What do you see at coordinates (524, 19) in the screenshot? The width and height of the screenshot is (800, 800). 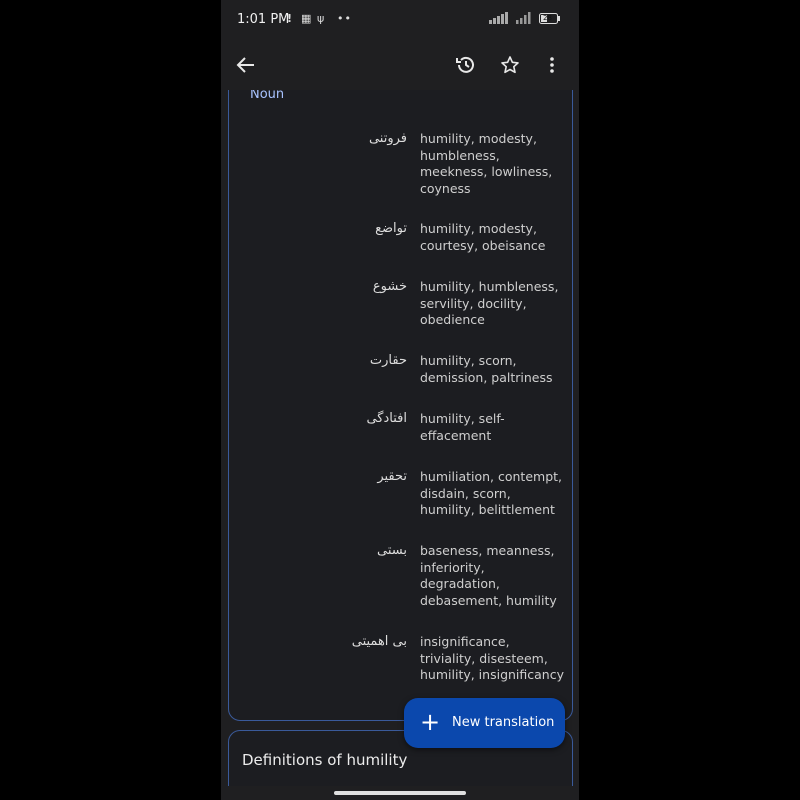 I see `signal-icon` at bounding box center [524, 19].